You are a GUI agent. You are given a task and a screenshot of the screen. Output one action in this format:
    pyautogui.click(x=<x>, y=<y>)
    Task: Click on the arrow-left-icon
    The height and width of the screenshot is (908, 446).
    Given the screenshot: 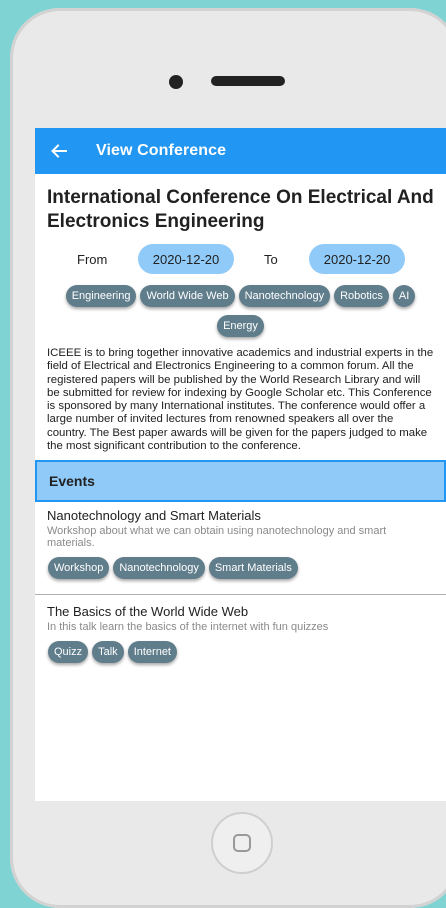 What is the action you would take?
    pyautogui.click(x=59, y=151)
    